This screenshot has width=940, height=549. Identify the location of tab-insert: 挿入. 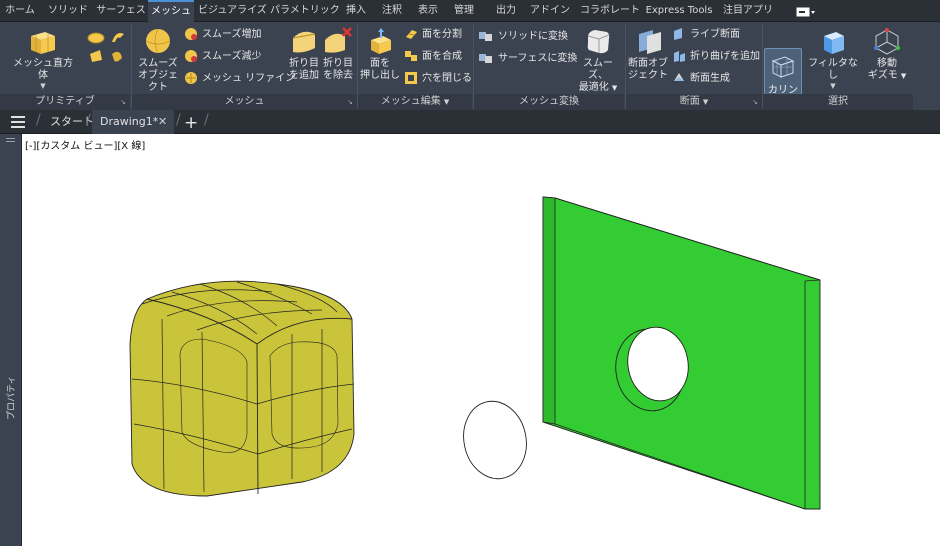
(356, 11).